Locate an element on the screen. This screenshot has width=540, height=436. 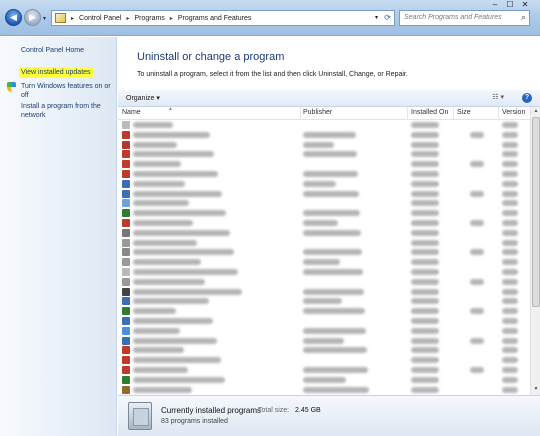
breadcrumb-programs-and-features: Programs and Features is located at coordinates (215, 18).